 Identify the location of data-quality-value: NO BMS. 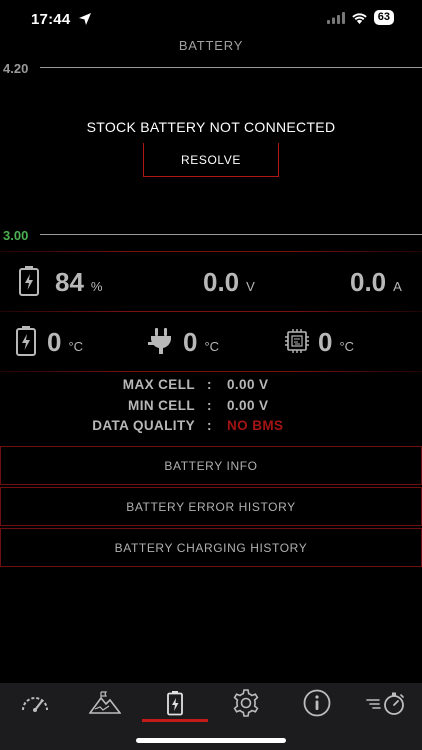
(255, 425).